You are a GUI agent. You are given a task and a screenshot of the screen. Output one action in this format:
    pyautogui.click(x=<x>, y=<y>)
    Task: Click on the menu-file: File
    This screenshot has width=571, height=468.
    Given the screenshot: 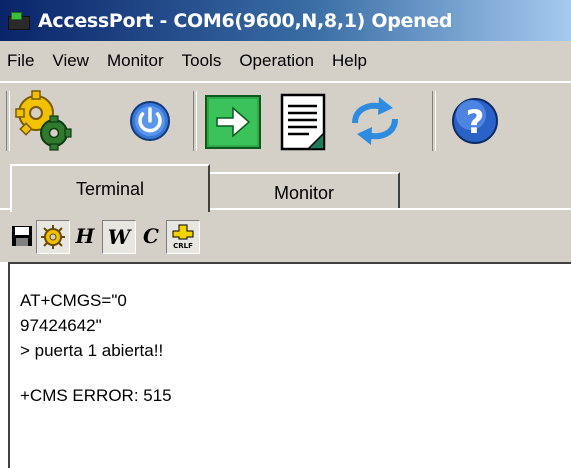 What is the action you would take?
    pyautogui.click(x=21, y=61)
    